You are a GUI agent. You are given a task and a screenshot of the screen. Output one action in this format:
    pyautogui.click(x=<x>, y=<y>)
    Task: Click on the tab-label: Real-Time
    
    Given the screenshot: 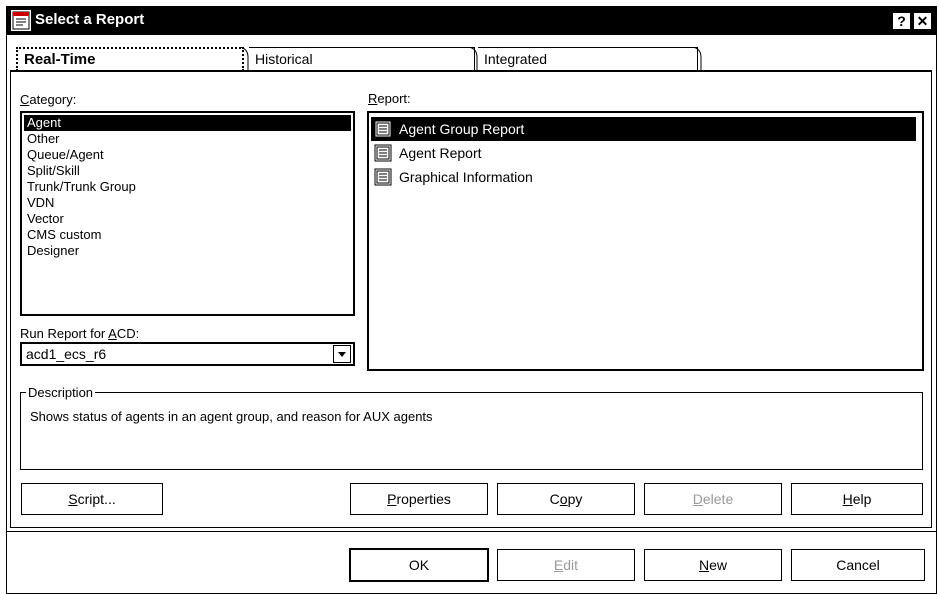 What is the action you would take?
    pyautogui.click(x=60, y=59)
    